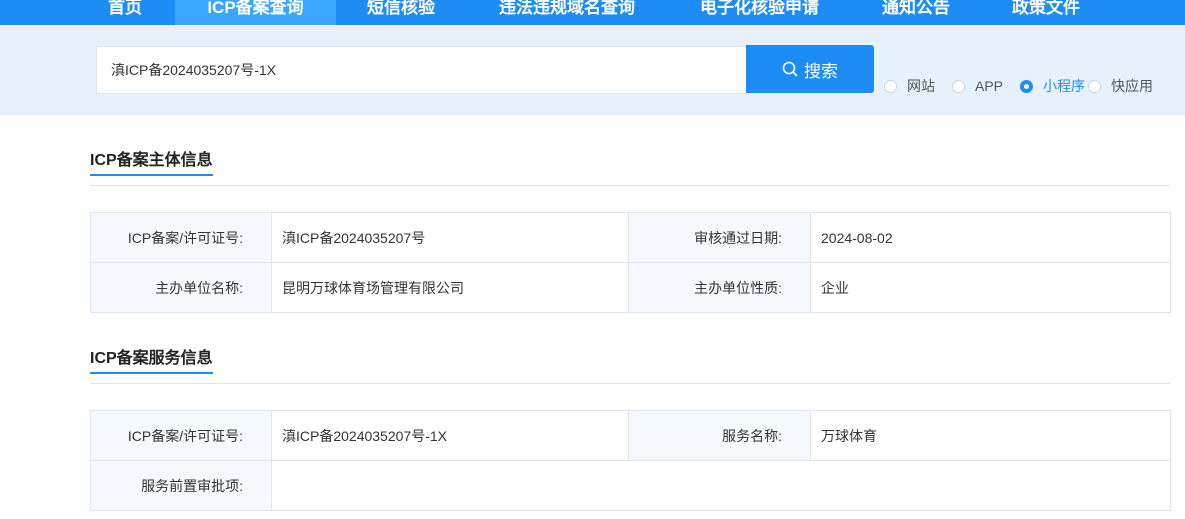 This screenshot has height=519, width=1185. I want to click on organizer-name-value: 昆明万球体育场管理有限公司, so click(450, 287).